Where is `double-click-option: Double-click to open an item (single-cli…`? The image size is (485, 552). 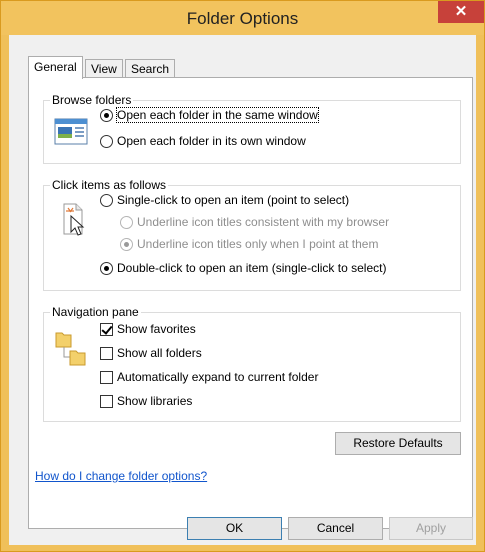 double-click-option: Double-click to open an item (single-cli… is located at coordinates (243, 268).